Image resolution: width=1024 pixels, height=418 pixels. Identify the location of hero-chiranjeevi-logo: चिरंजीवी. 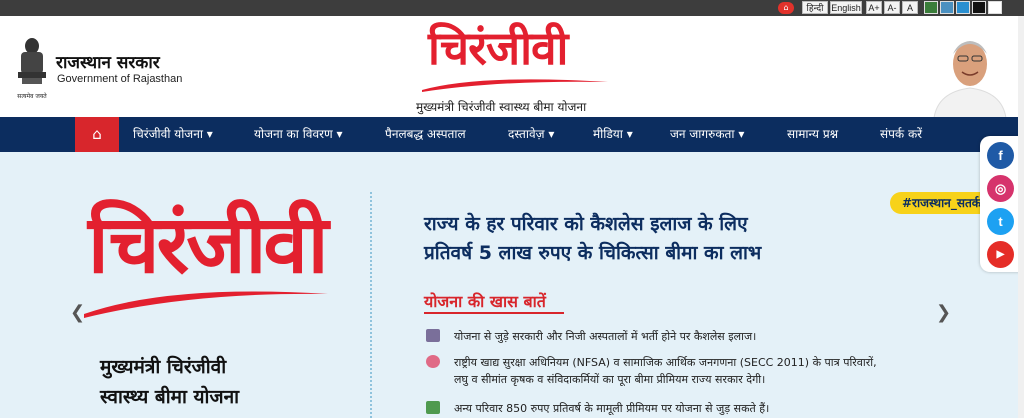
(208, 244).